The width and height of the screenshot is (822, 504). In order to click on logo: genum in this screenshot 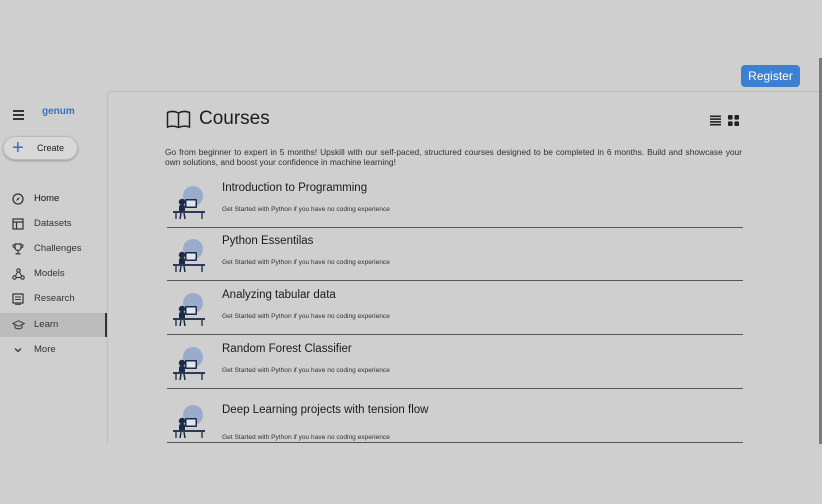, I will do `click(58, 111)`.